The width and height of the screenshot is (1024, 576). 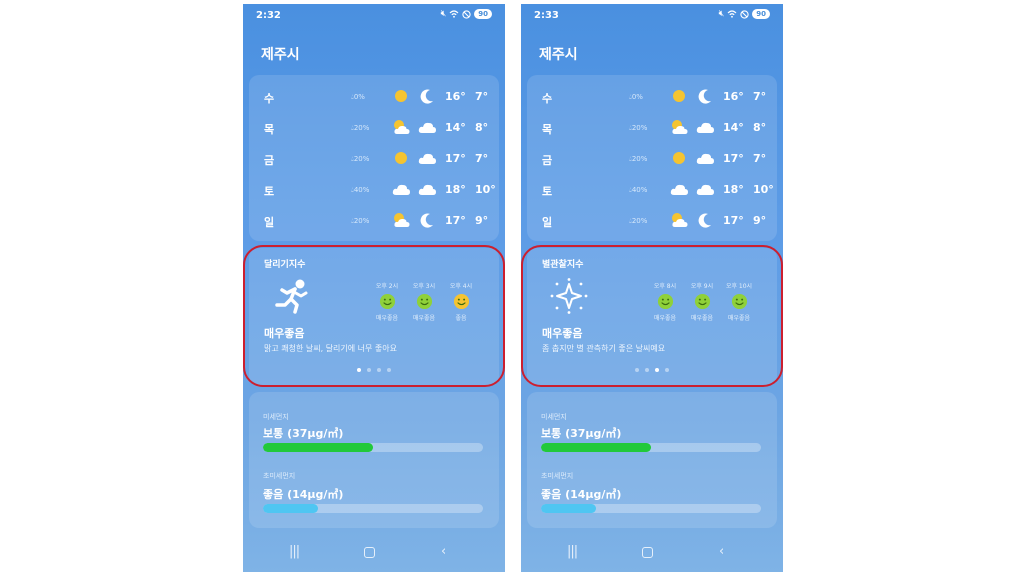 What do you see at coordinates (554, 417) in the screenshot?
I see `pm10-label: 미세먼지` at bounding box center [554, 417].